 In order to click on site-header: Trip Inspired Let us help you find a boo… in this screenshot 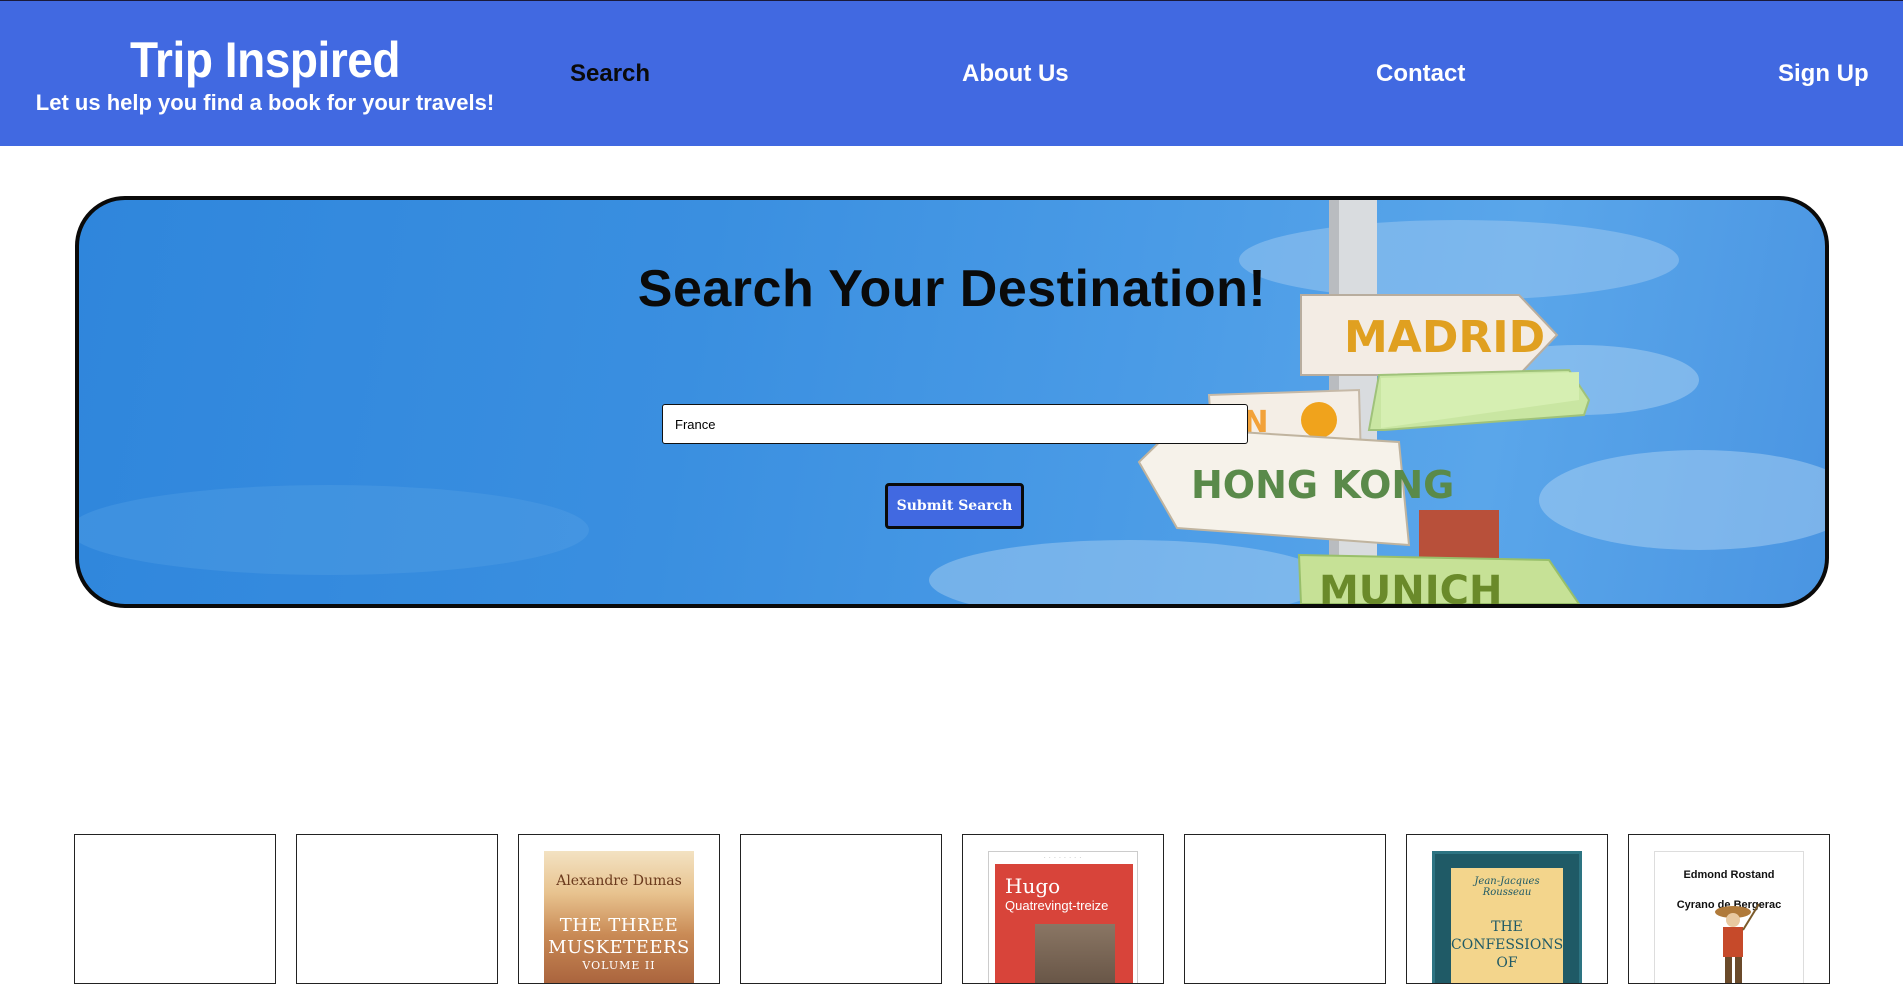, I will do `click(951, 73)`.